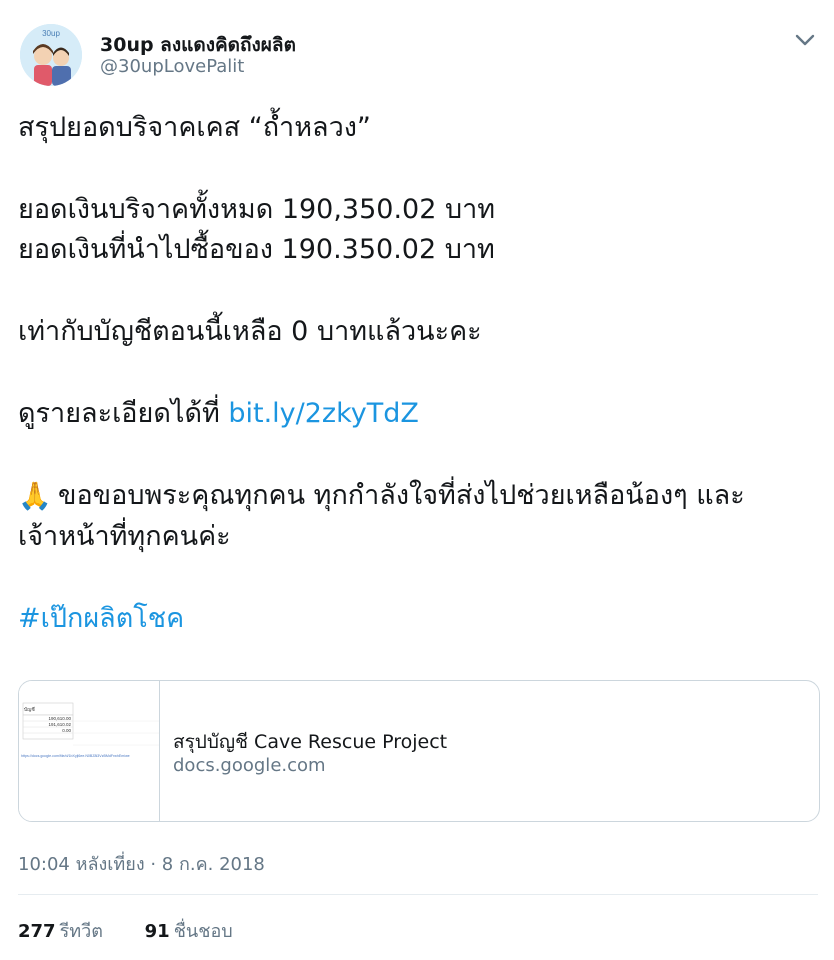  I want to click on folded-hands-icon: 🙏, so click(35, 496).